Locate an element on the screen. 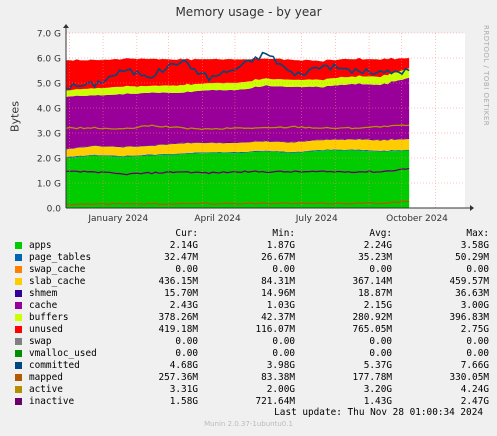 The height and width of the screenshot is (436, 497). legend-label: committed is located at coordinates (54, 365).